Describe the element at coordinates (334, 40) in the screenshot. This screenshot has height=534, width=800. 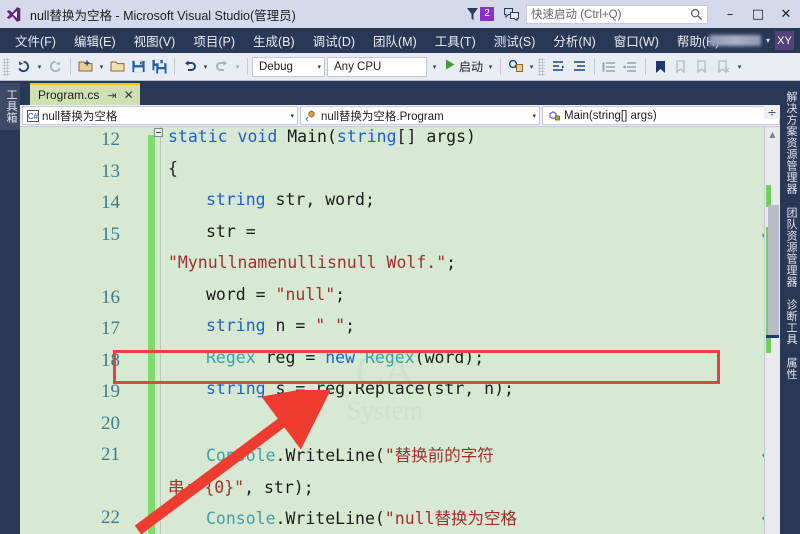
I see `menu-item-debug: 调试(D)` at that location.